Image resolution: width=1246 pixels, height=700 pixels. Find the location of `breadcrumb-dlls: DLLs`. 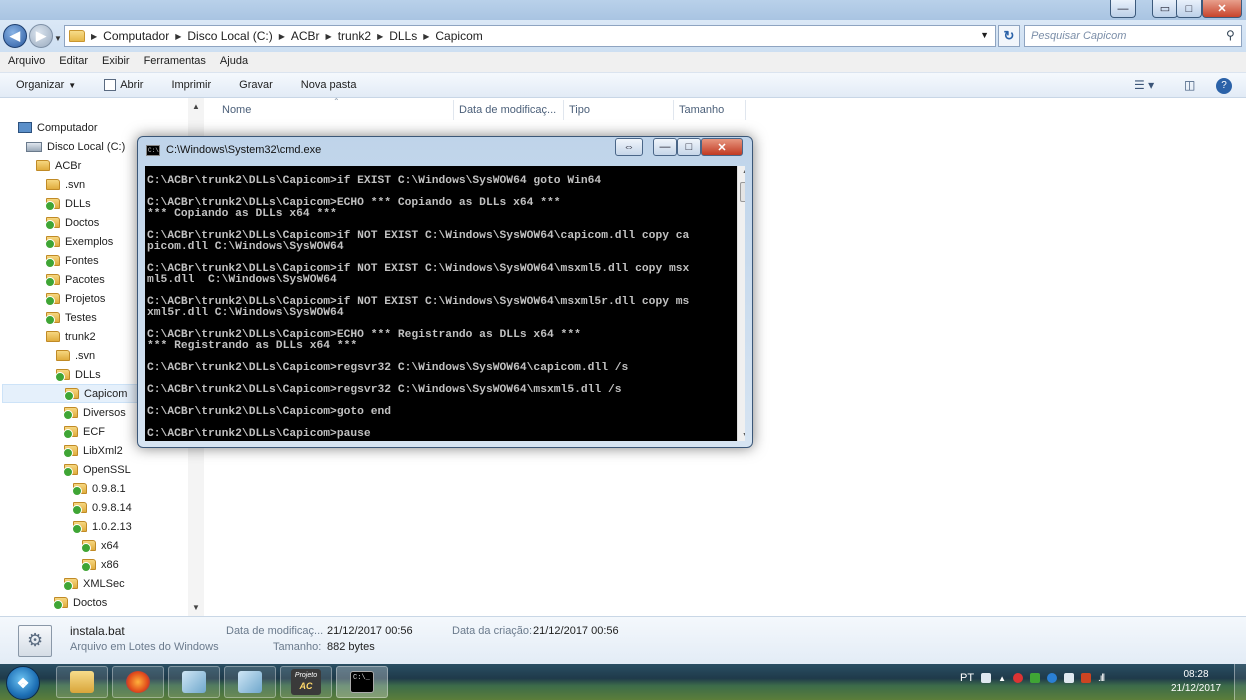

breadcrumb-dlls: DLLs is located at coordinates (403, 36).